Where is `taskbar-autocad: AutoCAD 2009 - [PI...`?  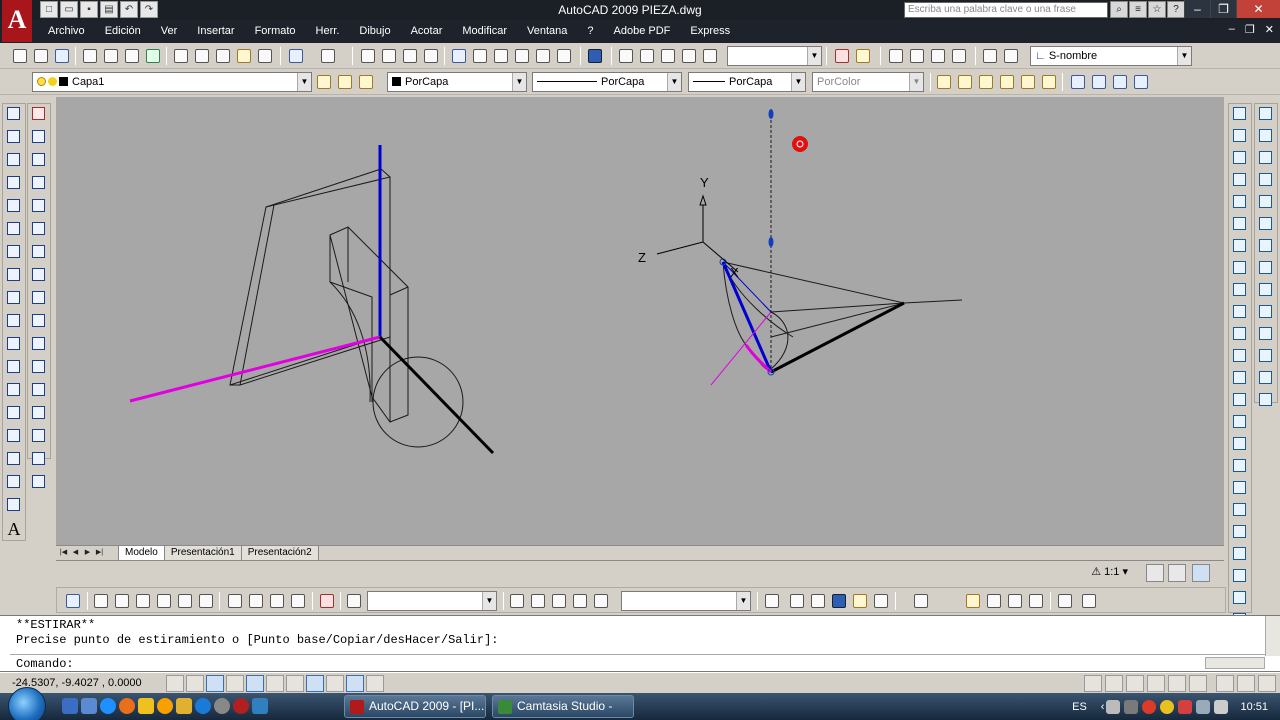 taskbar-autocad: AutoCAD 2009 - [PI... is located at coordinates (415, 706).